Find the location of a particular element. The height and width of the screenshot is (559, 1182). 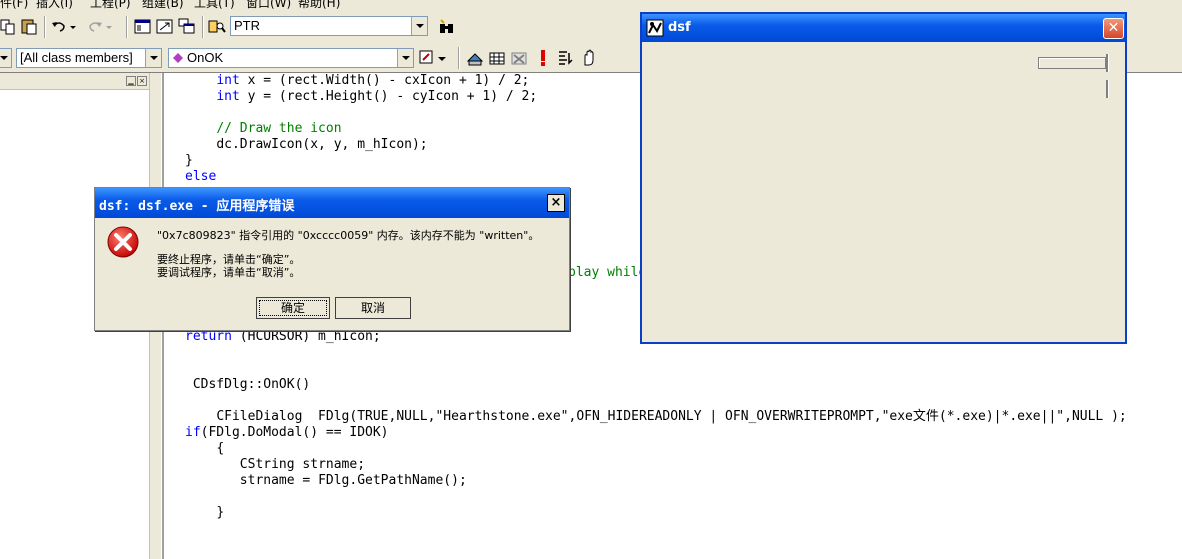

code-line: else is located at coordinates (201, 176).